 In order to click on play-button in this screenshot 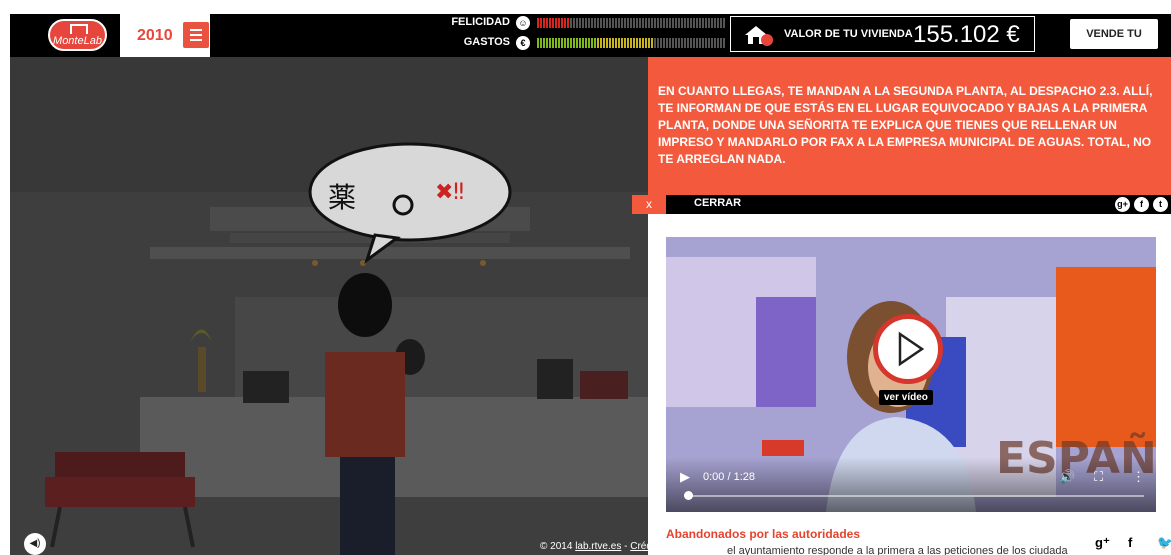, I will do `click(908, 349)`.